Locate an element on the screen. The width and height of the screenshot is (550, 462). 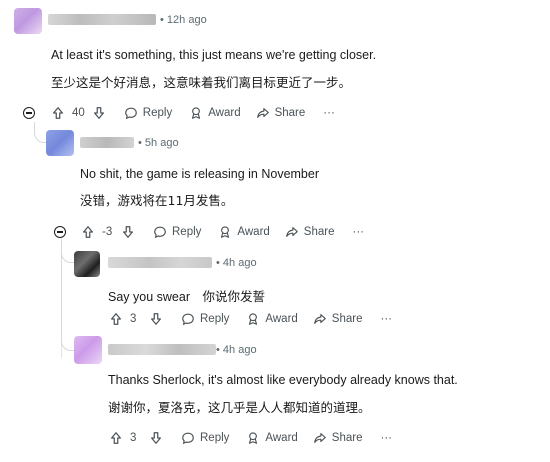
action-bar: 40 Reply Award Share ··· is located at coordinates (192, 113).